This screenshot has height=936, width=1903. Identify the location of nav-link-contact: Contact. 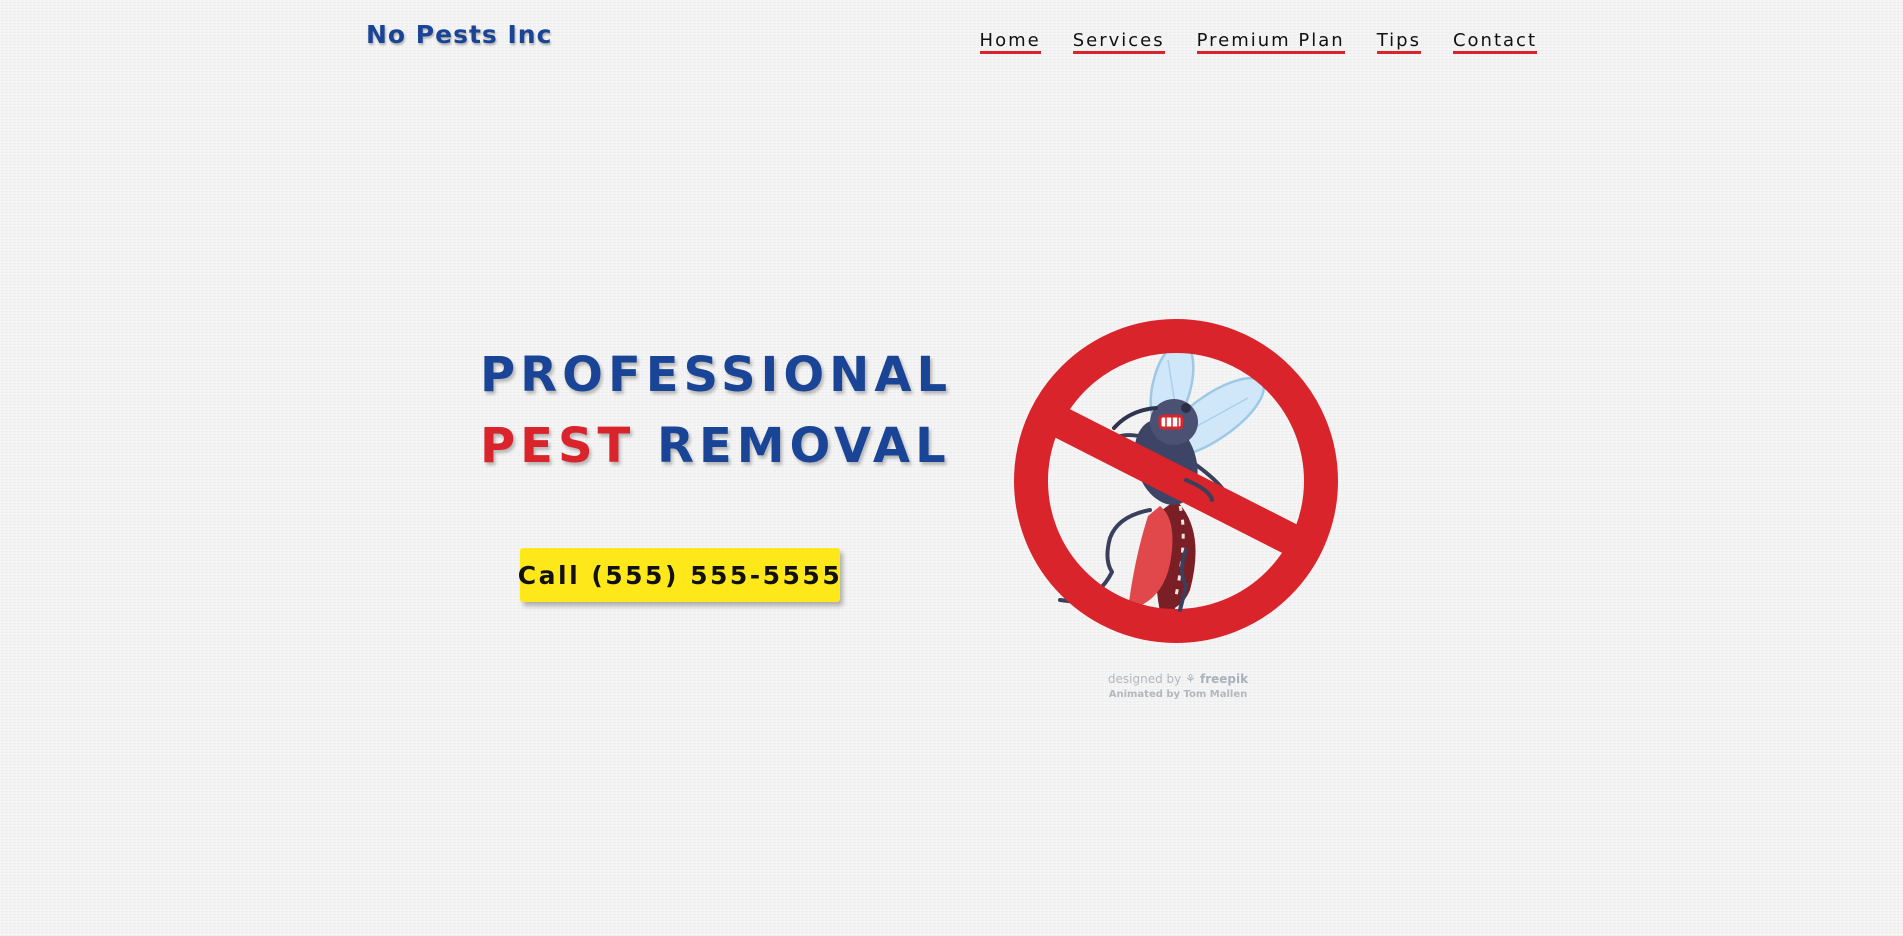
(1494, 42).